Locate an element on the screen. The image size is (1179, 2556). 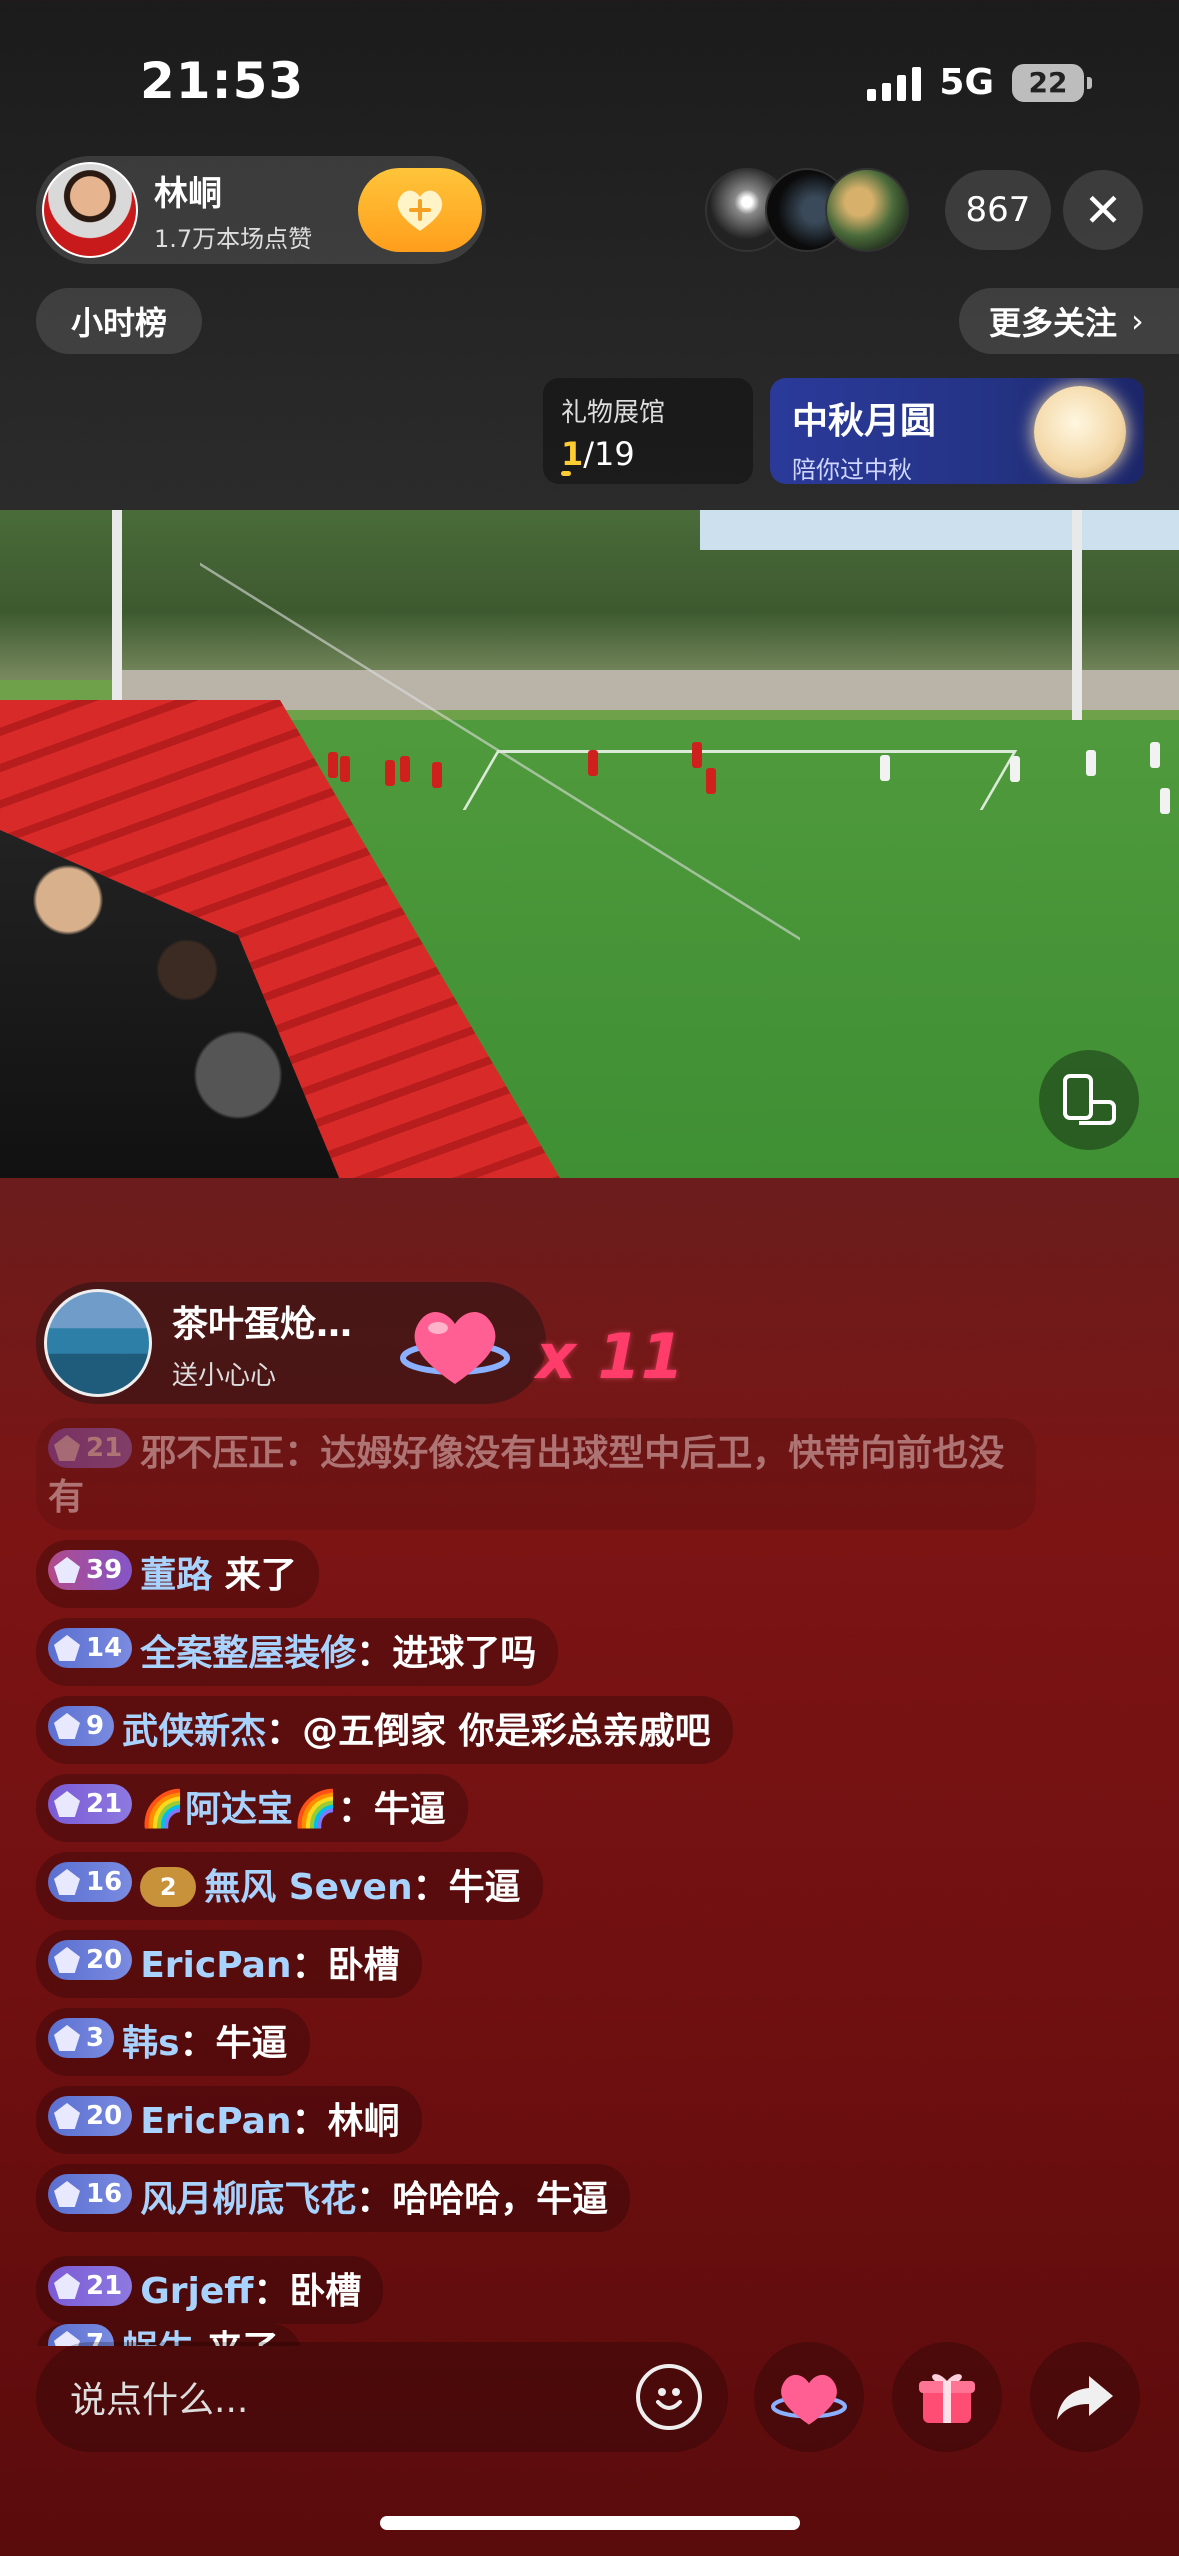
gift-count: x 11 is located at coordinates (610, 1356).